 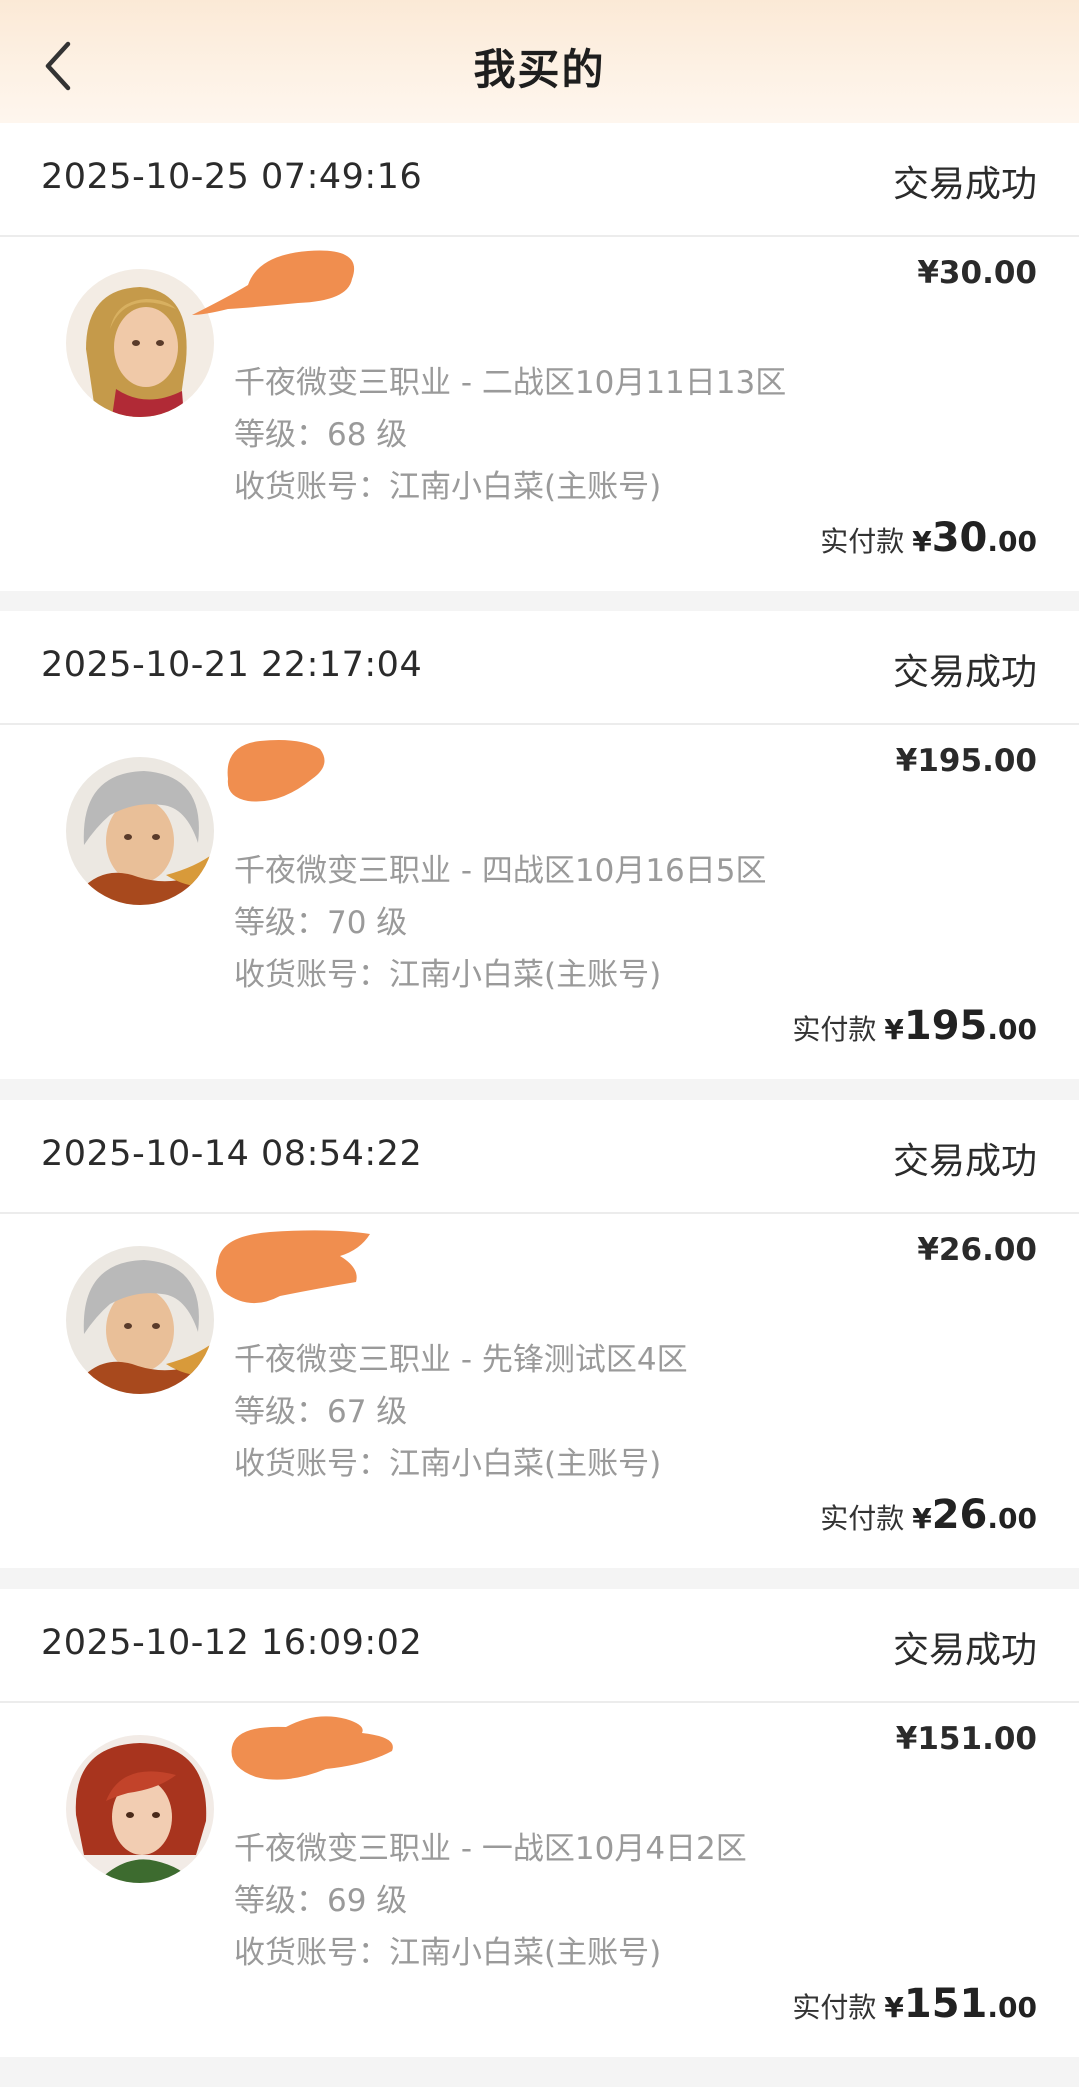 I want to click on paid-integer: 195, so click(x=945, y=1026).